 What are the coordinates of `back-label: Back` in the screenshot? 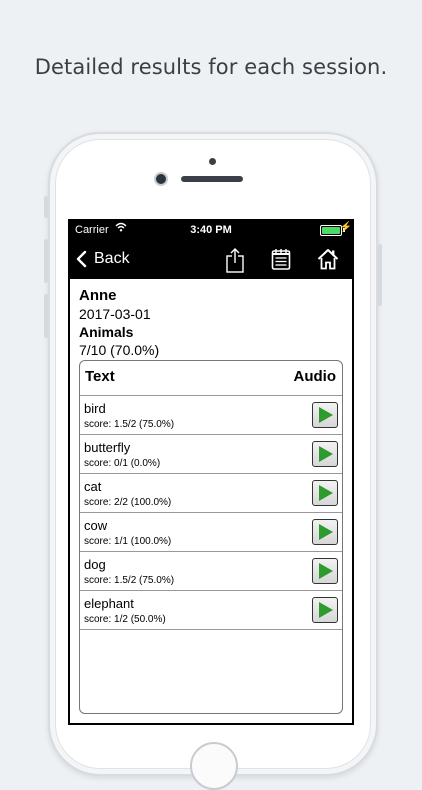 It's located at (112, 258).